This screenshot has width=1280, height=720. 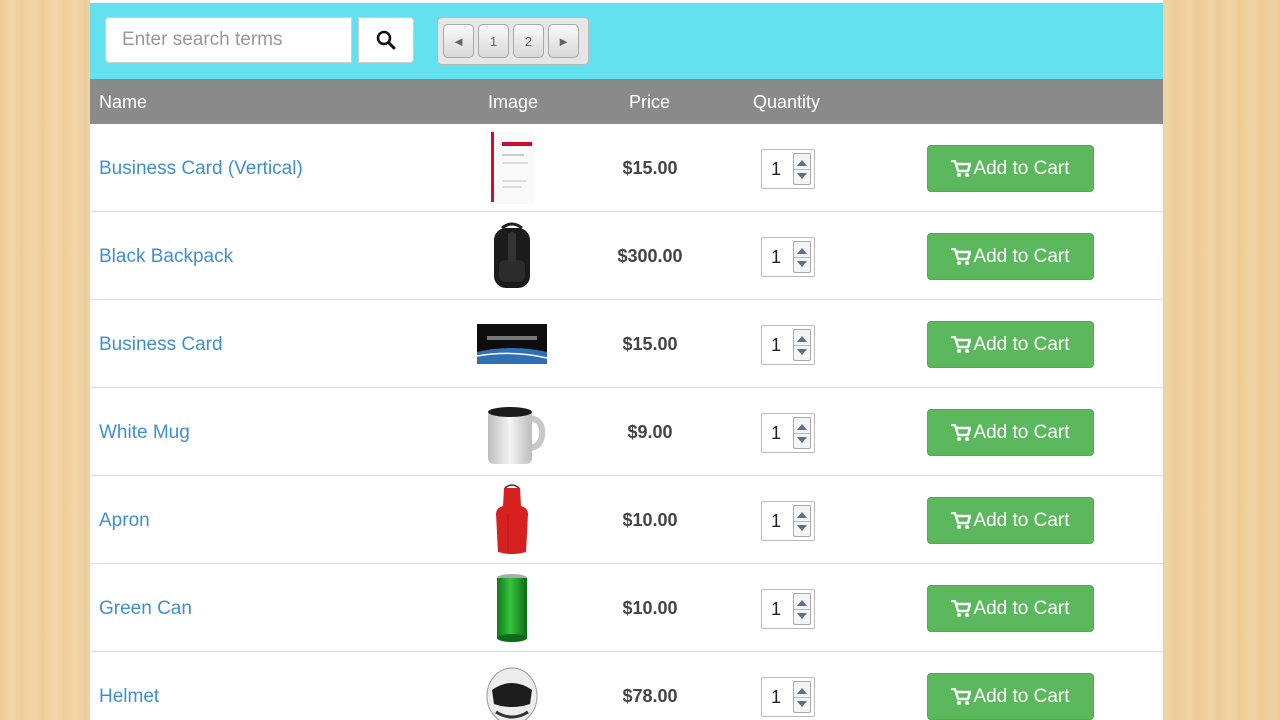 What do you see at coordinates (512, 608) in the screenshot?
I see `can-image` at bounding box center [512, 608].